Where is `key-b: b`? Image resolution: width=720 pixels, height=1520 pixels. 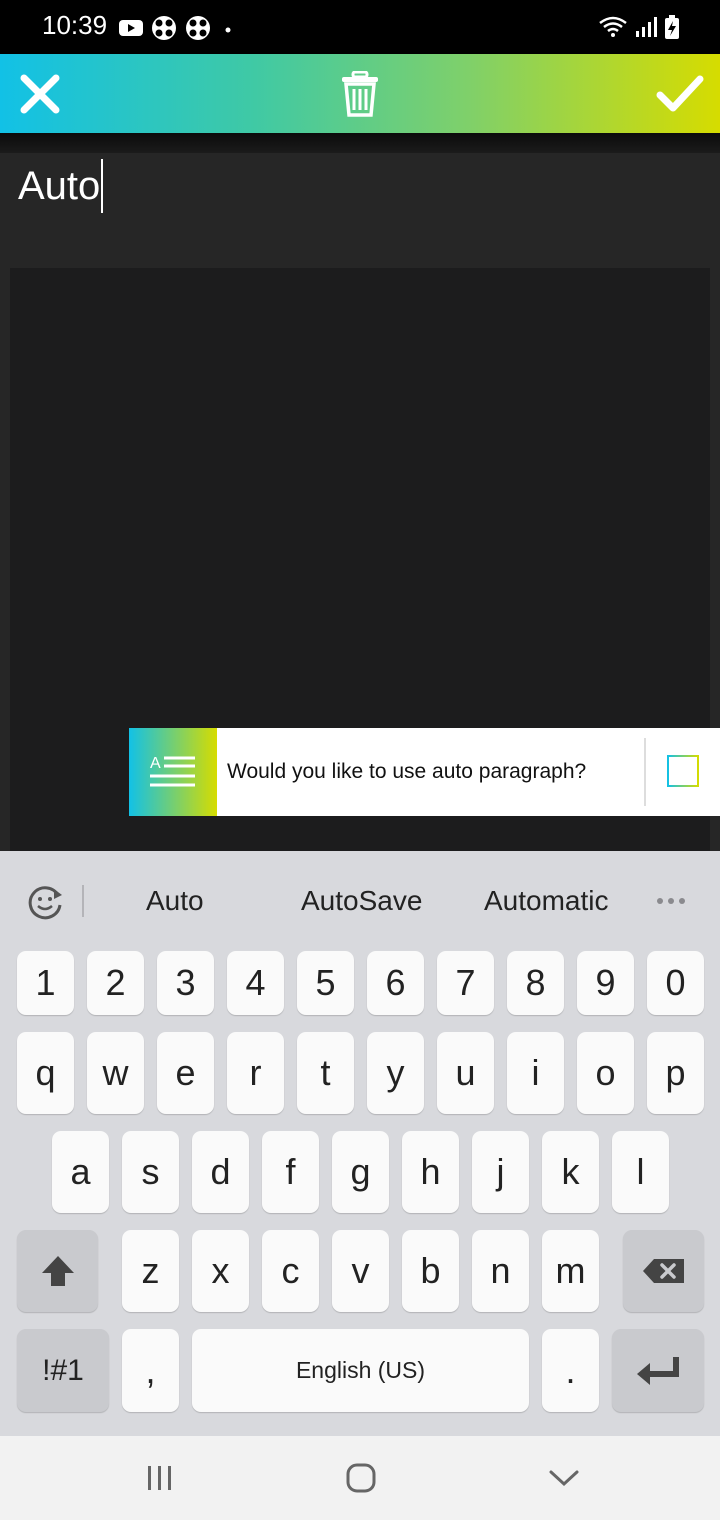 key-b: b is located at coordinates (430, 1271).